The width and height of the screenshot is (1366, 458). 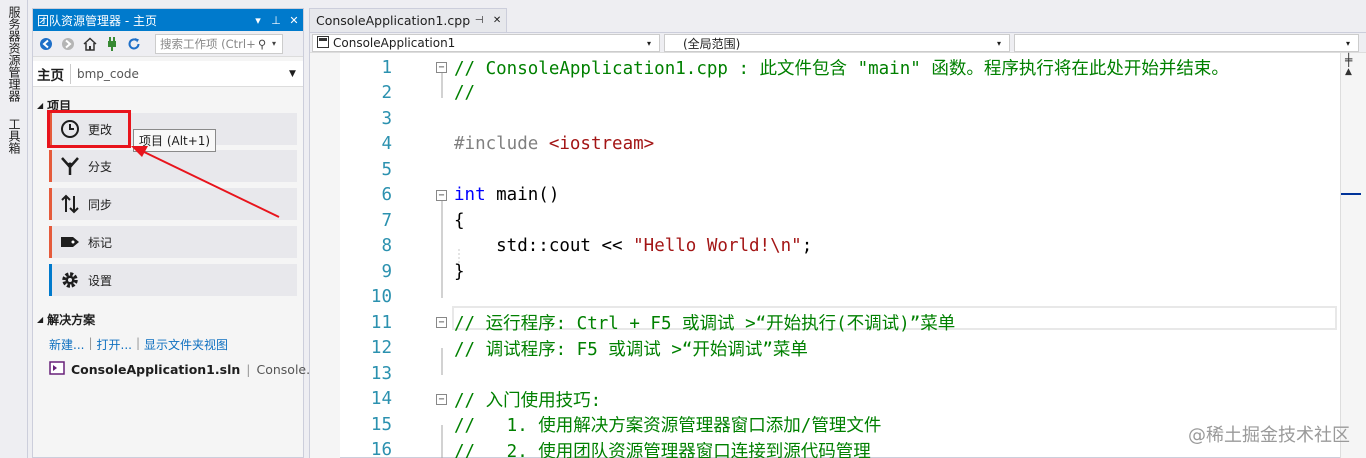 What do you see at coordinates (1269, 435) in the screenshot?
I see `watermark: @稀土掘金技术社区` at bounding box center [1269, 435].